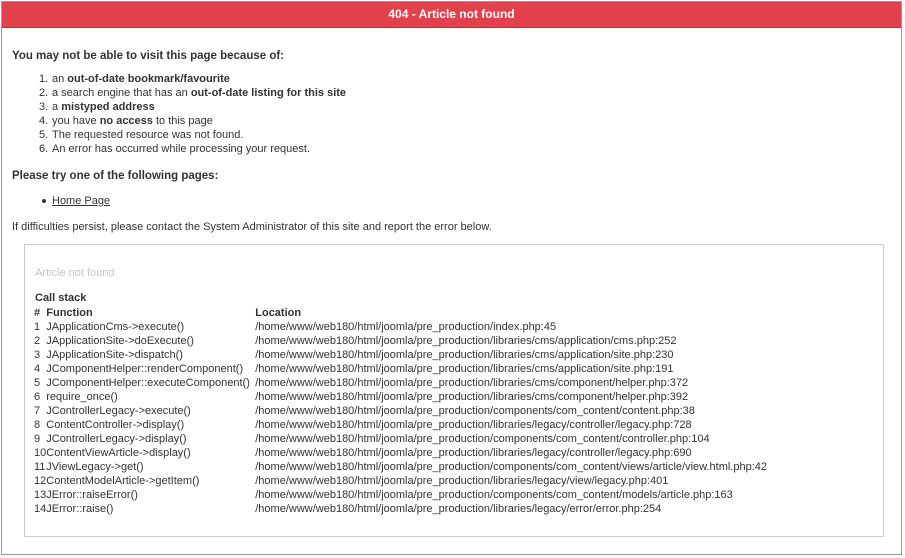 Image resolution: width=905 pixels, height=558 pixels. Describe the element at coordinates (40, 481) in the screenshot. I see `stack-row-number: 12` at that location.